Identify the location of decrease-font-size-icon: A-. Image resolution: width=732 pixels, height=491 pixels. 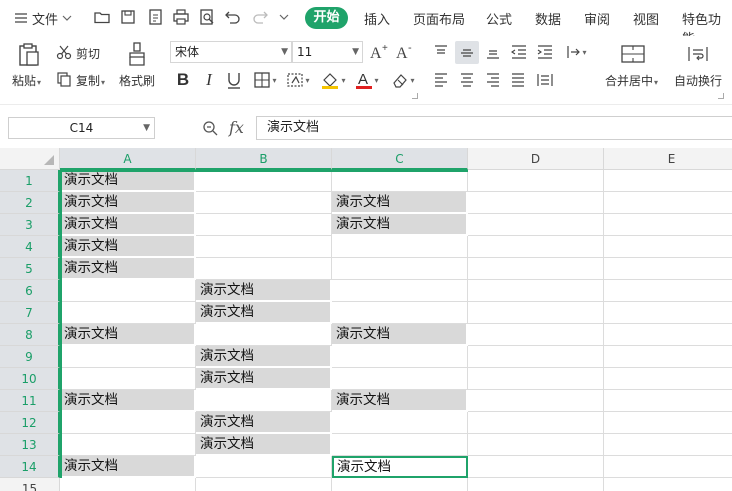
(405, 52).